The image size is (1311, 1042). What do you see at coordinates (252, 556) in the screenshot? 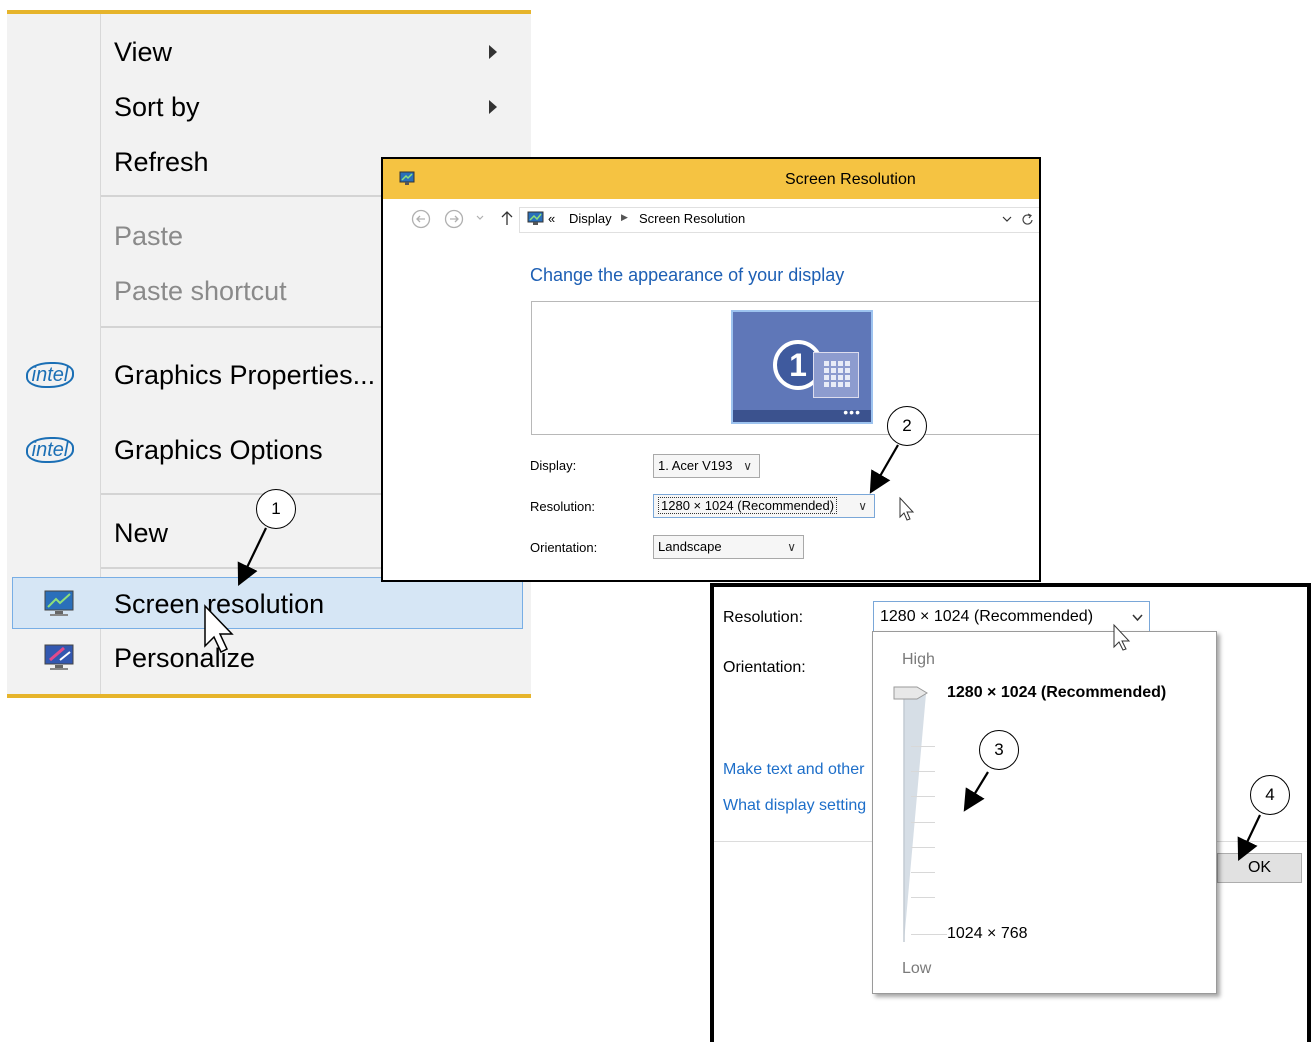
I see `callout-1-arrow` at bounding box center [252, 556].